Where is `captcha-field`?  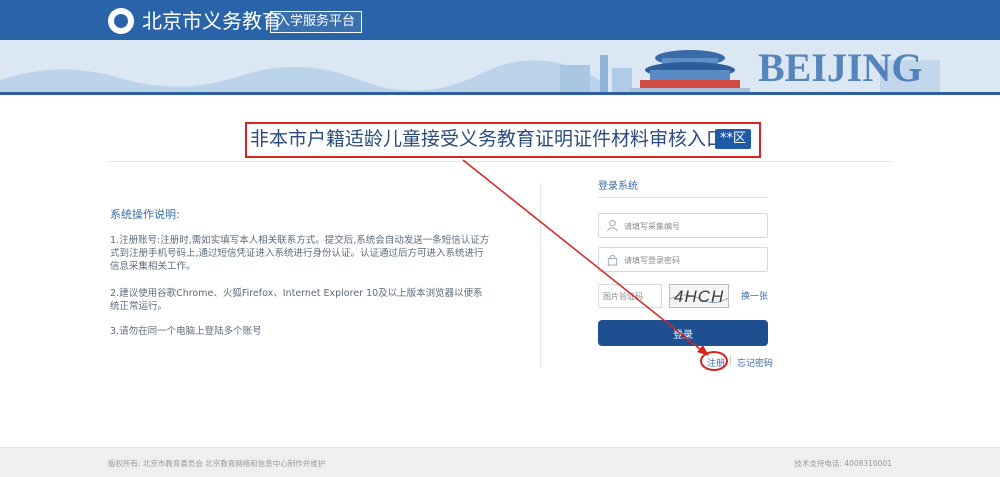 captcha-field is located at coordinates (630, 296).